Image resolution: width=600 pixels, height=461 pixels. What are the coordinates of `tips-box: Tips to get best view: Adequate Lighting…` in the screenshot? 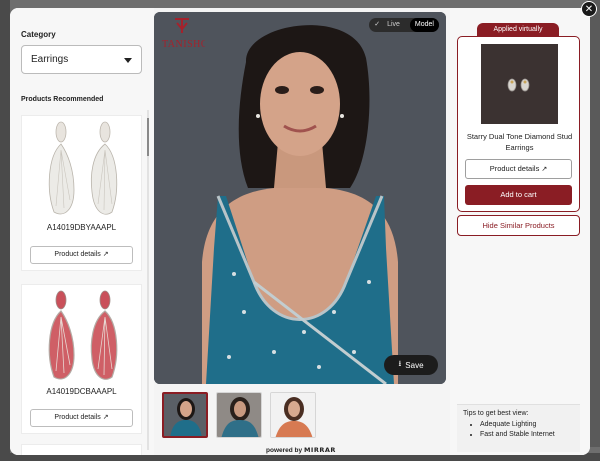 It's located at (518, 428).